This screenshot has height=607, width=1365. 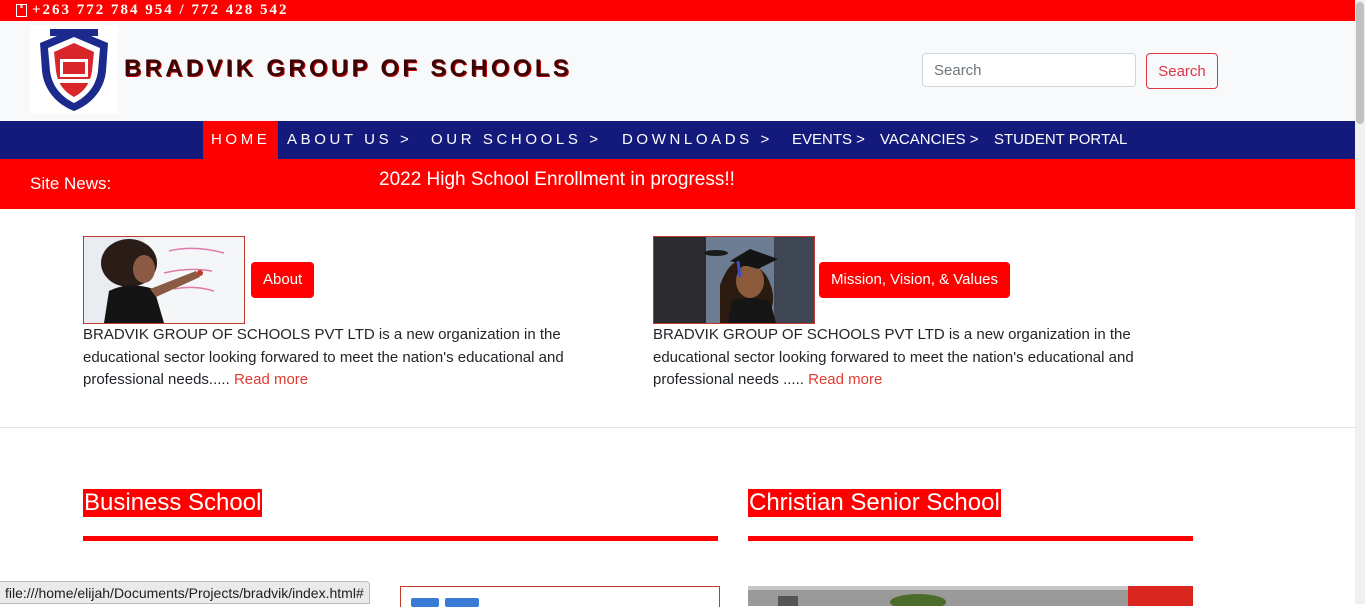 What do you see at coordinates (74, 69) in the screenshot?
I see `school-logo` at bounding box center [74, 69].